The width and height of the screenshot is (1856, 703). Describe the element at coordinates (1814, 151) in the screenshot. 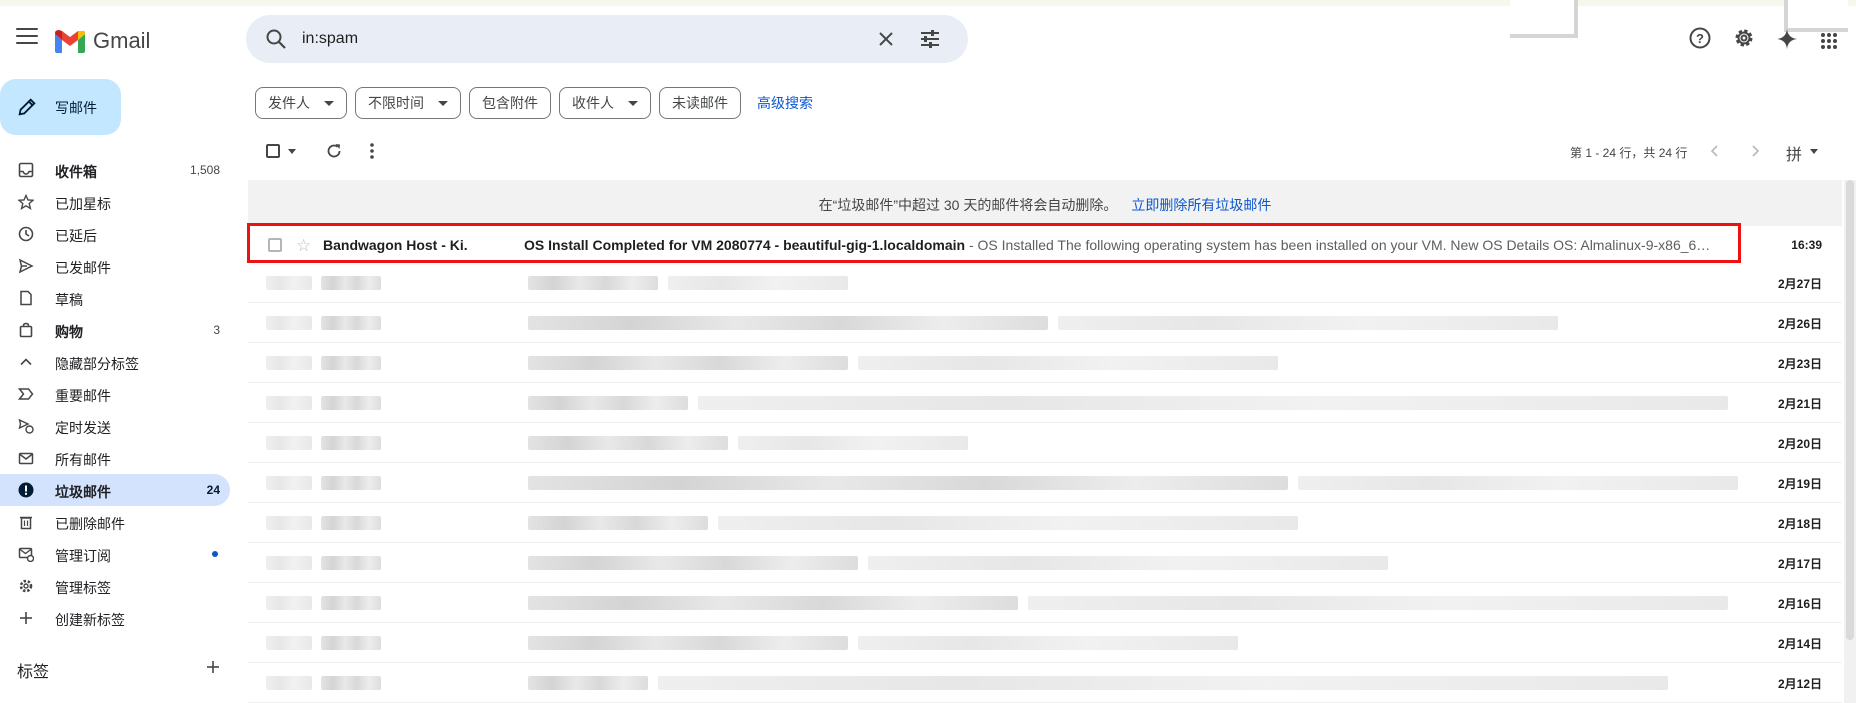

I see `input-tools-dropdown-icon` at that location.